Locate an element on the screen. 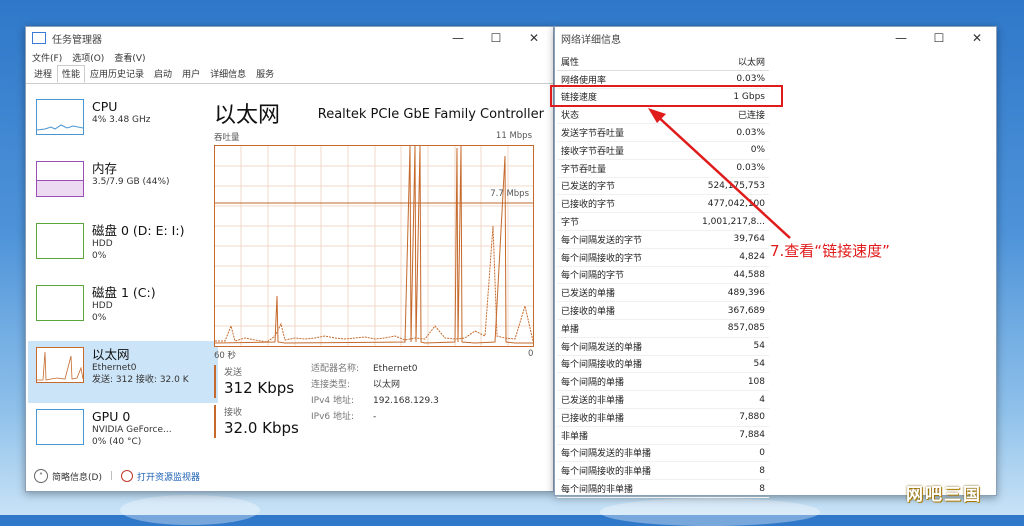 Image resolution: width=1024 pixels, height=526 pixels. annotation-text: 7.查看“链接速度” is located at coordinates (830, 251).